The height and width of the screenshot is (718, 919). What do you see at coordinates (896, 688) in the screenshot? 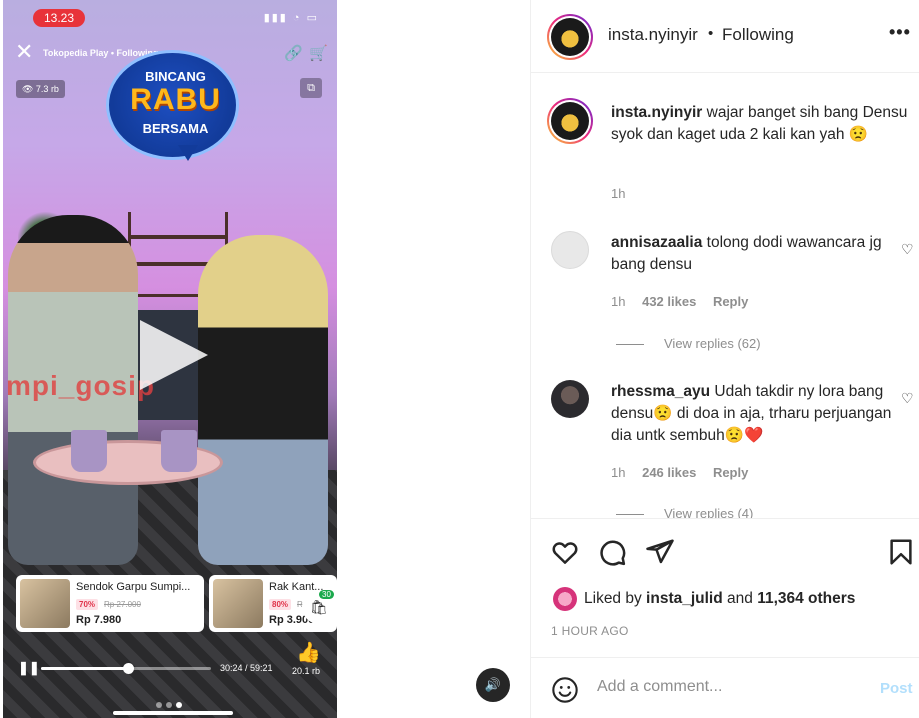
I see `post-button: Post` at bounding box center [896, 688].